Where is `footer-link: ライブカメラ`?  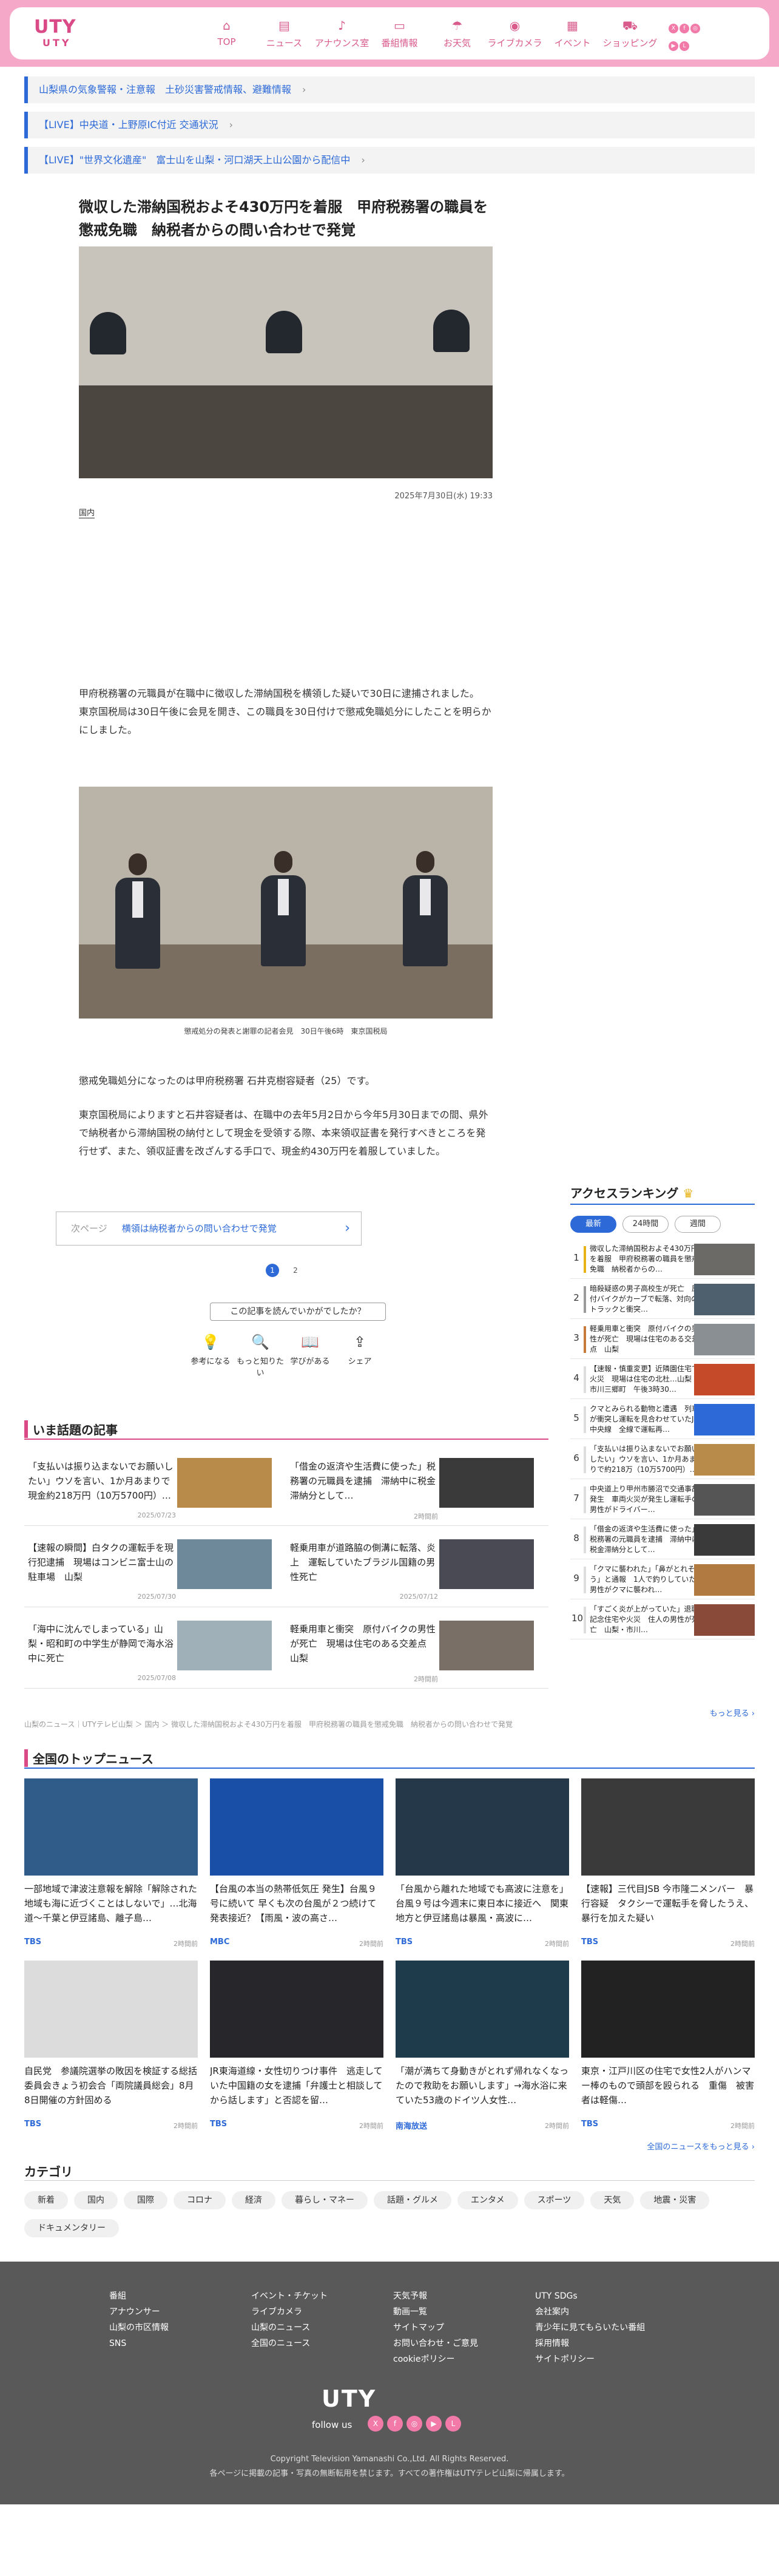
footer-link: ライブカメラ is located at coordinates (289, 2312).